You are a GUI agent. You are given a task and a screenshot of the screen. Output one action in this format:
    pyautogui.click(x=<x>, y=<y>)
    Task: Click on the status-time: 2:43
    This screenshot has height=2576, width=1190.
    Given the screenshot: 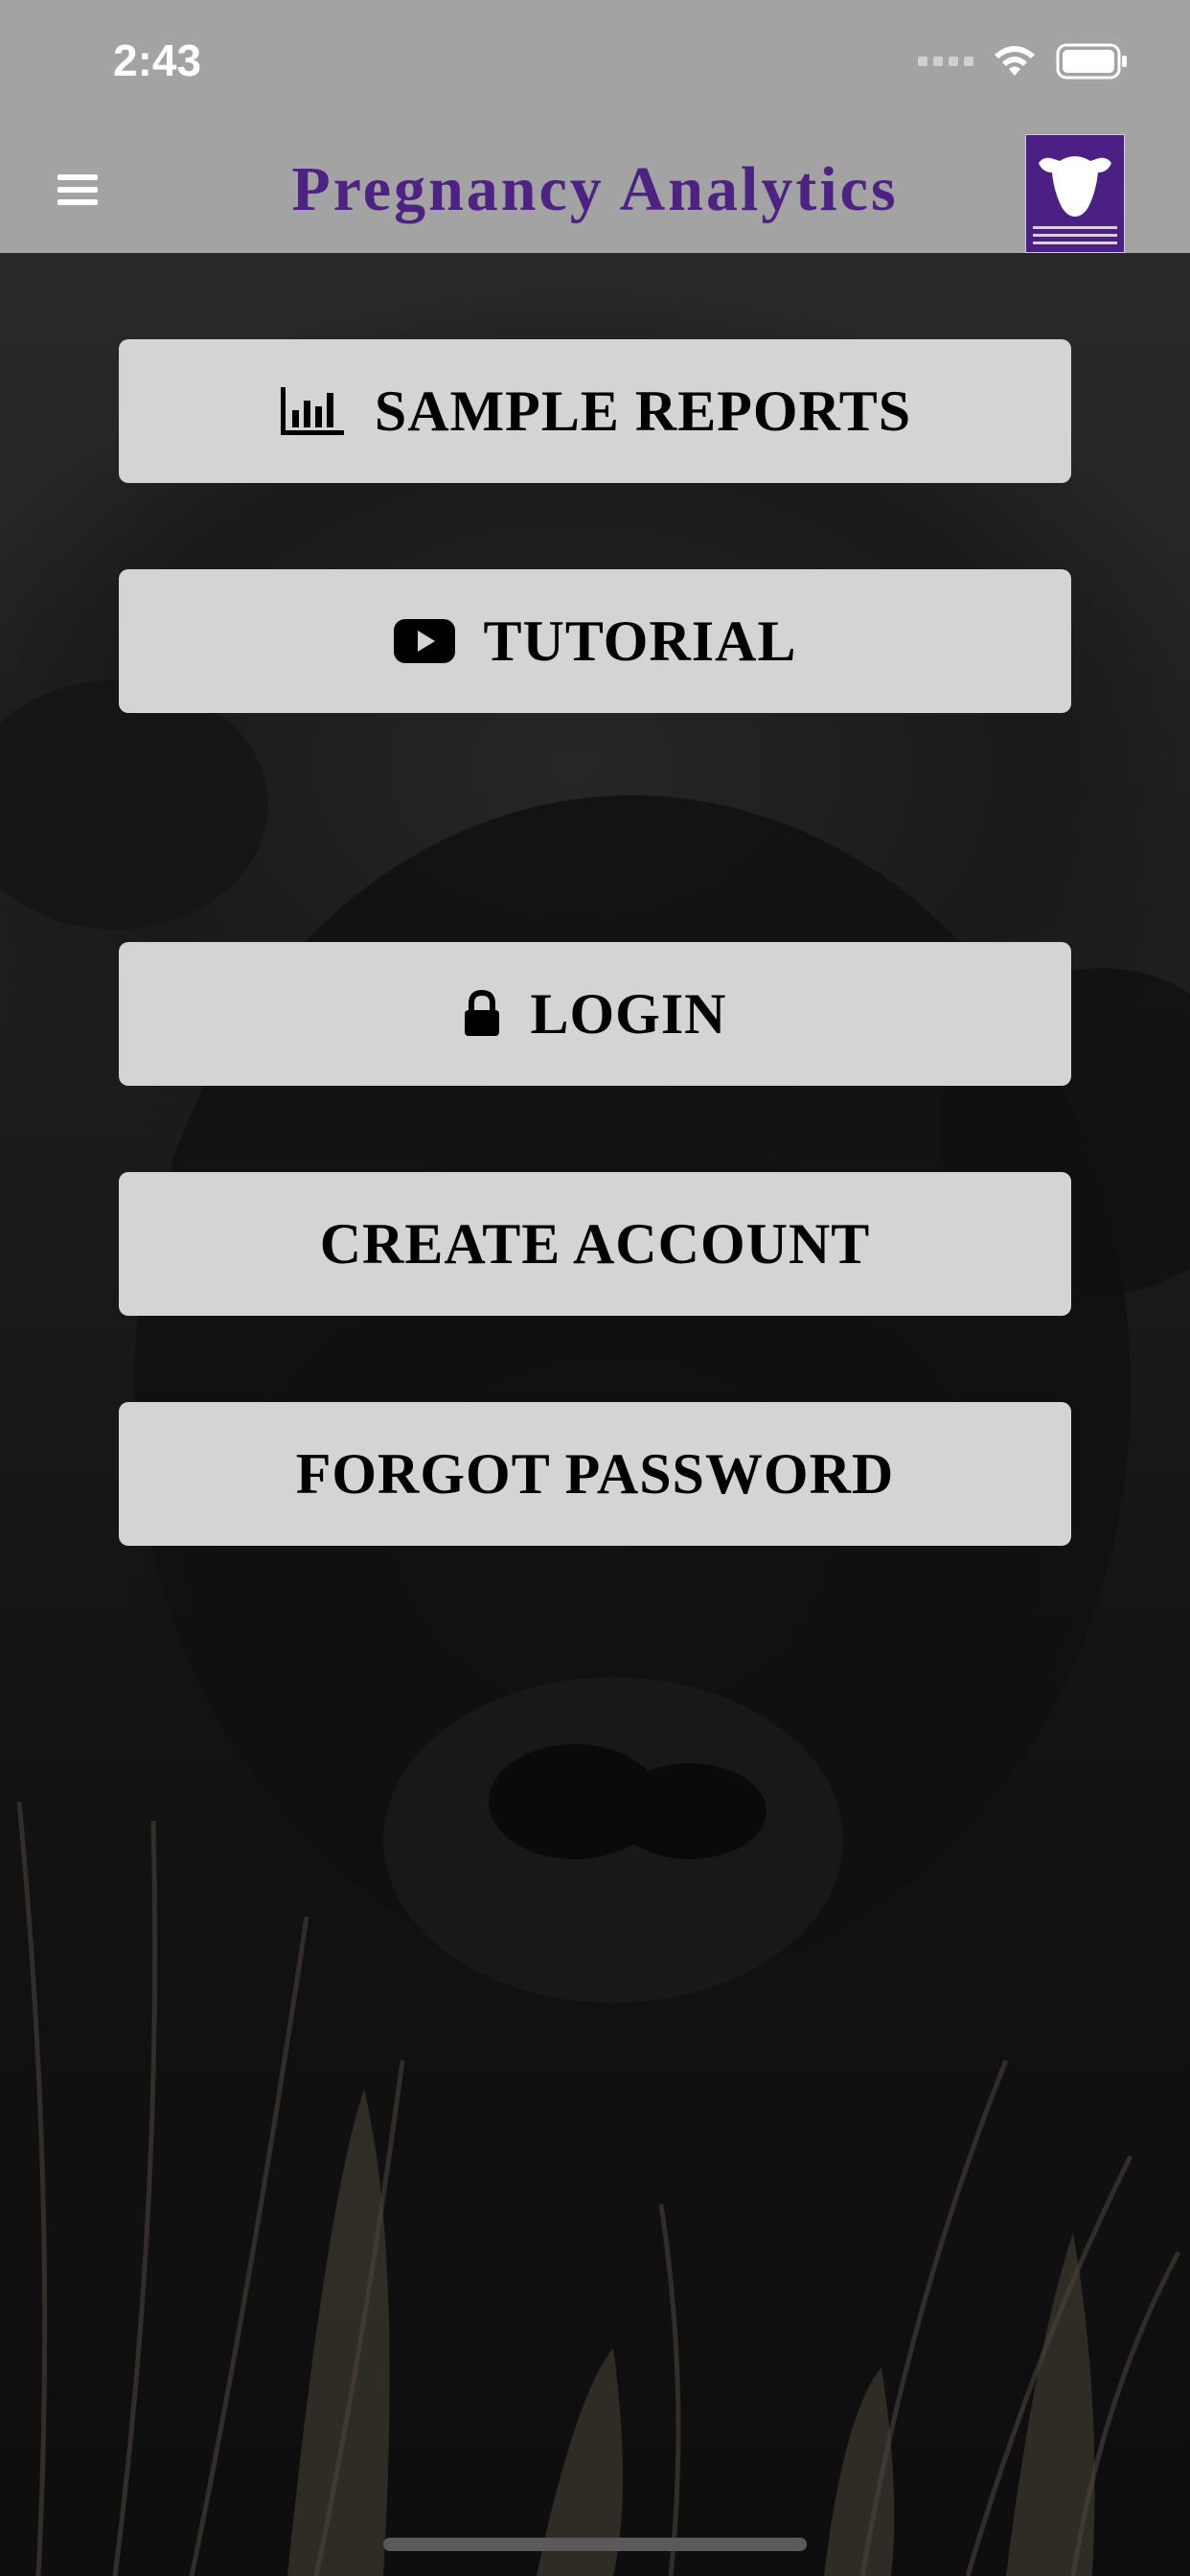 What is the action you would take?
    pyautogui.click(x=158, y=60)
    